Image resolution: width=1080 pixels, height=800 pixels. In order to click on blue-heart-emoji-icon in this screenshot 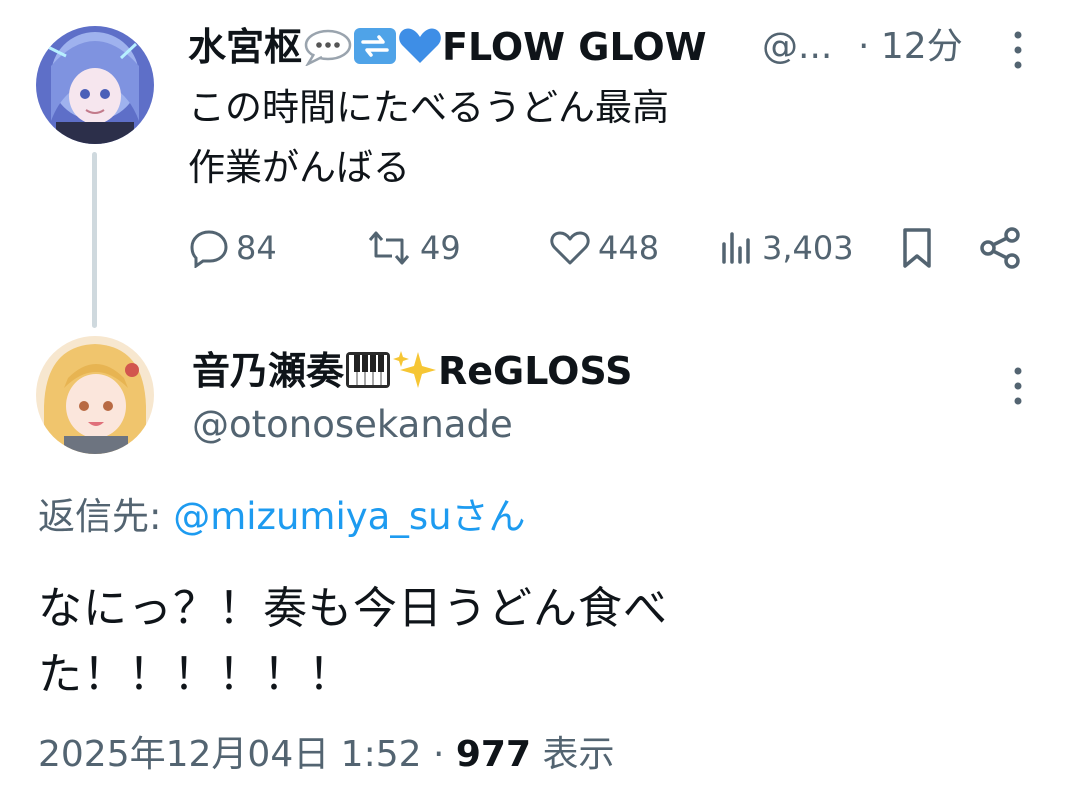, I will do `click(420, 46)`.